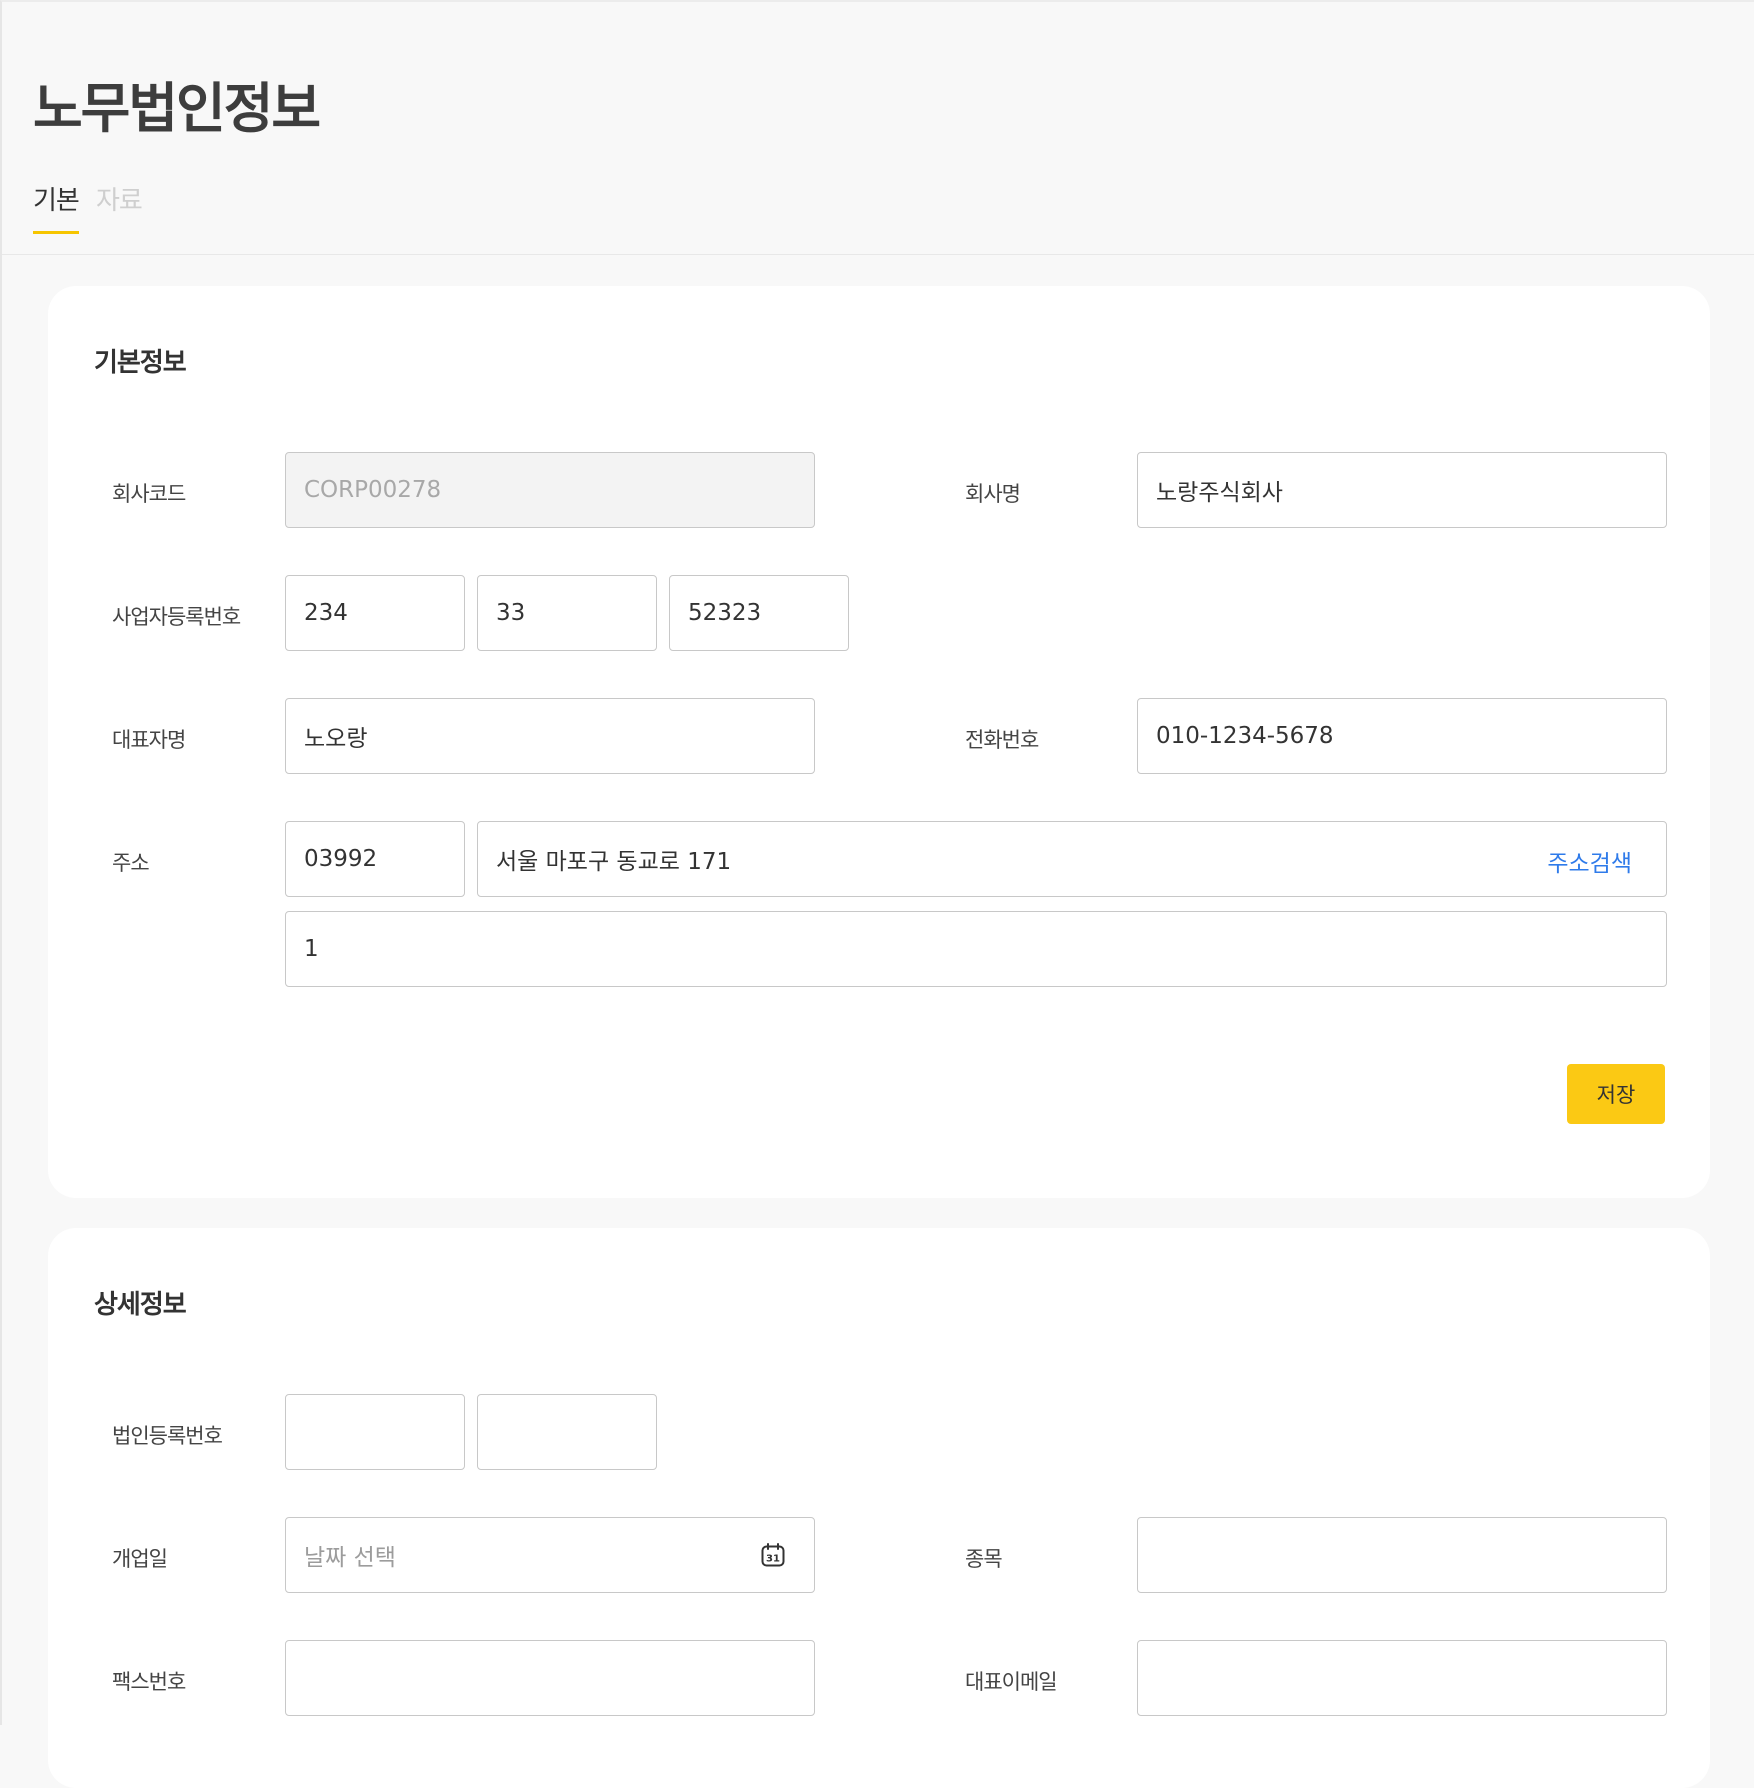 The width and height of the screenshot is (1754, 1788). Describe the element at coordinates (149, 740) in the screenshot. I see `representative-label: 대표자명` at that location.